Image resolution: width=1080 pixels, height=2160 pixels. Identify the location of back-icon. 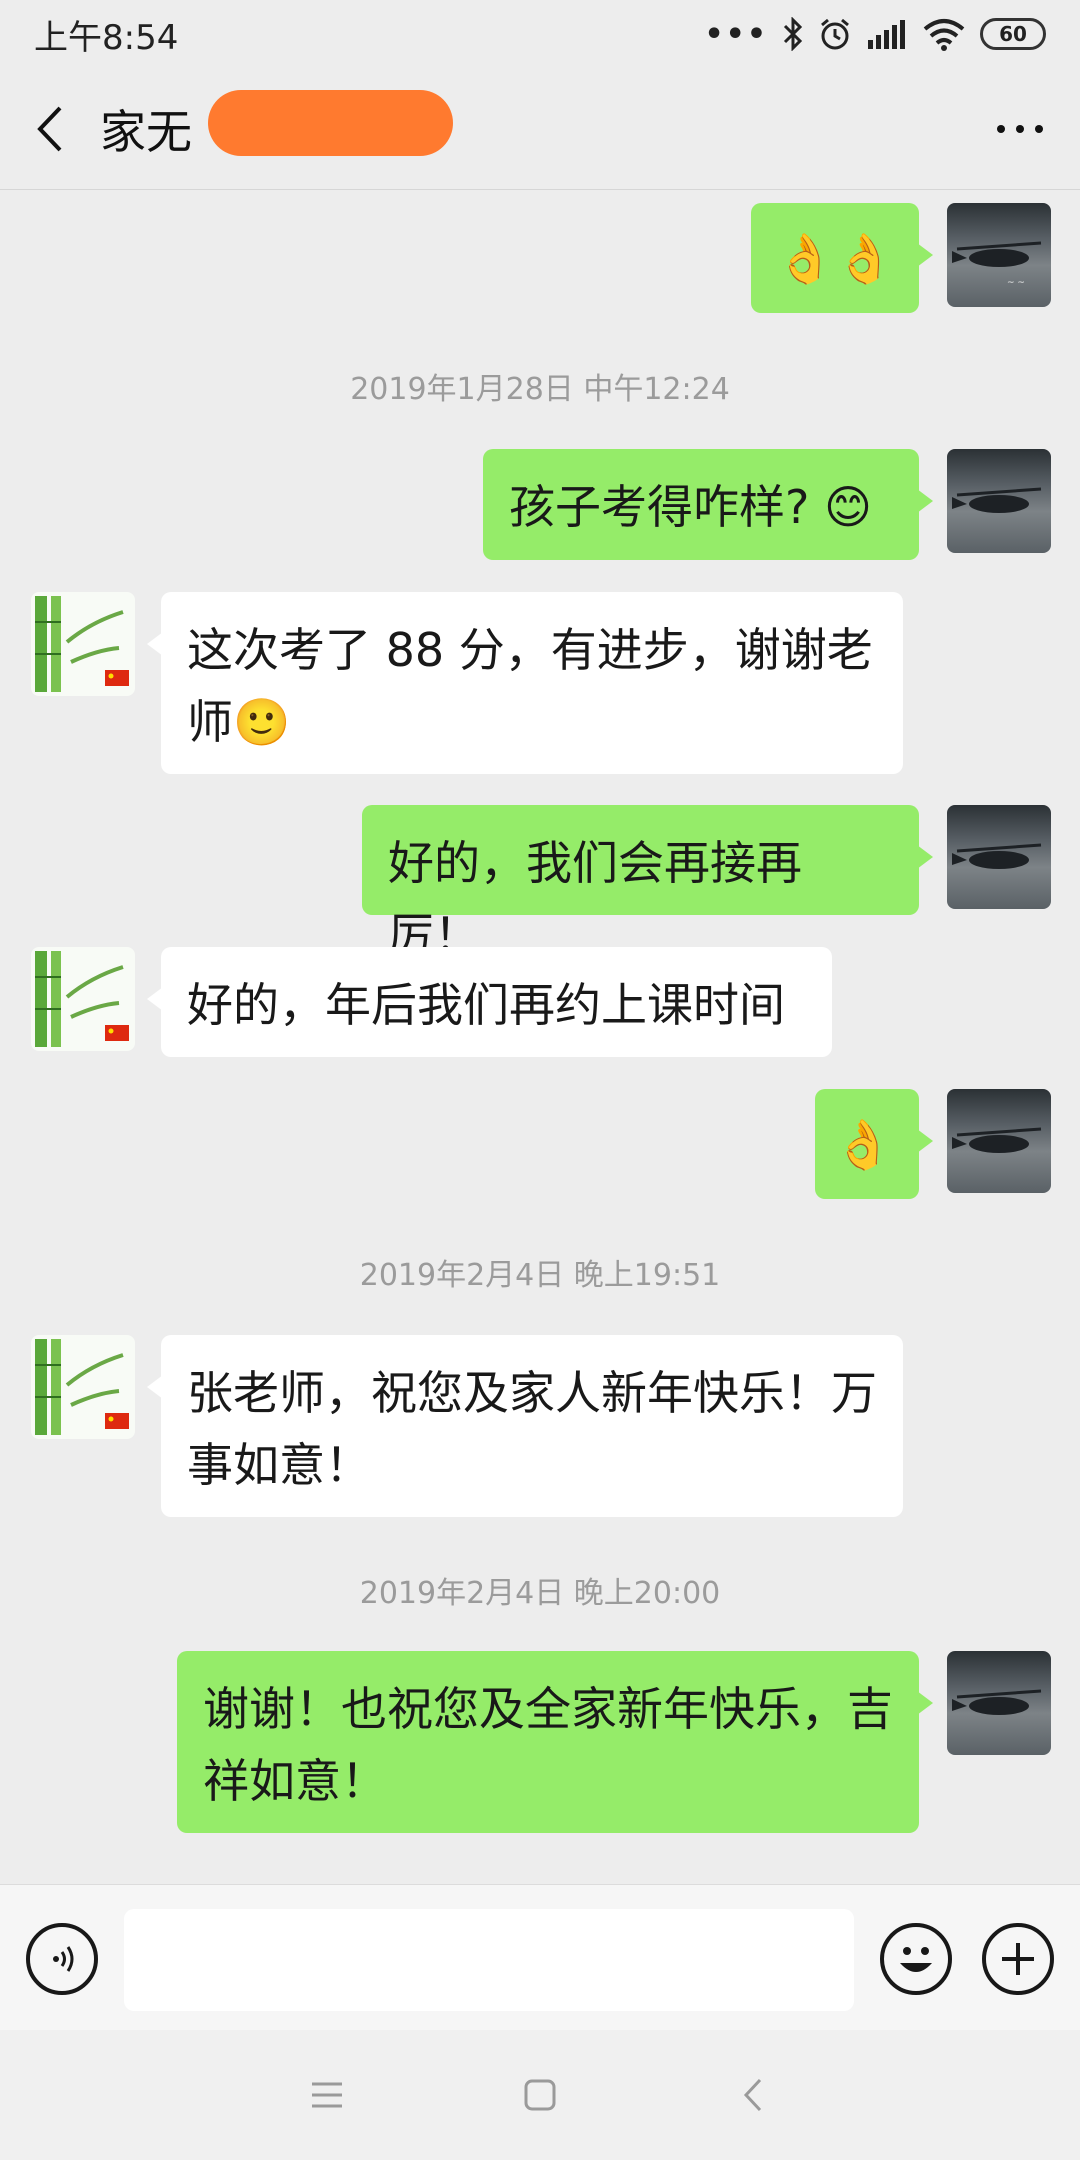
(753, 2095).